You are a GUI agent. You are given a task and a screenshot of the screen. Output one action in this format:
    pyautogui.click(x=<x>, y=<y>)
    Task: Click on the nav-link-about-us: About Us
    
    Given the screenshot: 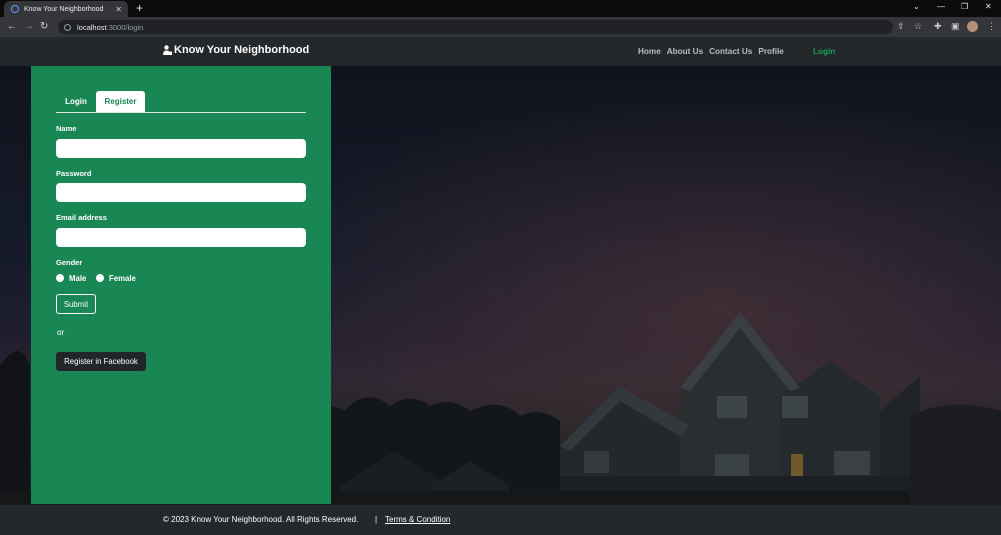 What is the action you would take?
    pyautogui.click(x=685, y=51)
    